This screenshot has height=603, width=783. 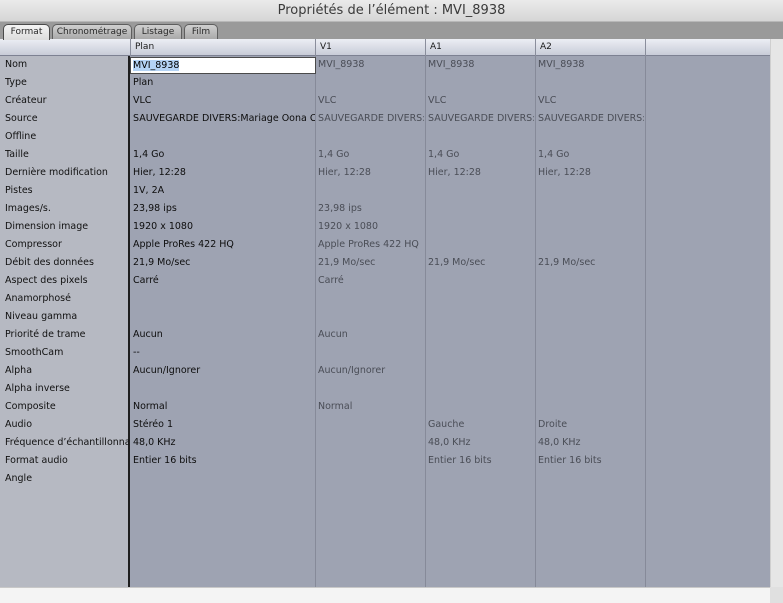 What do you see at coordinates (480, 443) in the screenshot?
I see `property-value-a1: 48,0 KHz` at bounding box center [480, 443].